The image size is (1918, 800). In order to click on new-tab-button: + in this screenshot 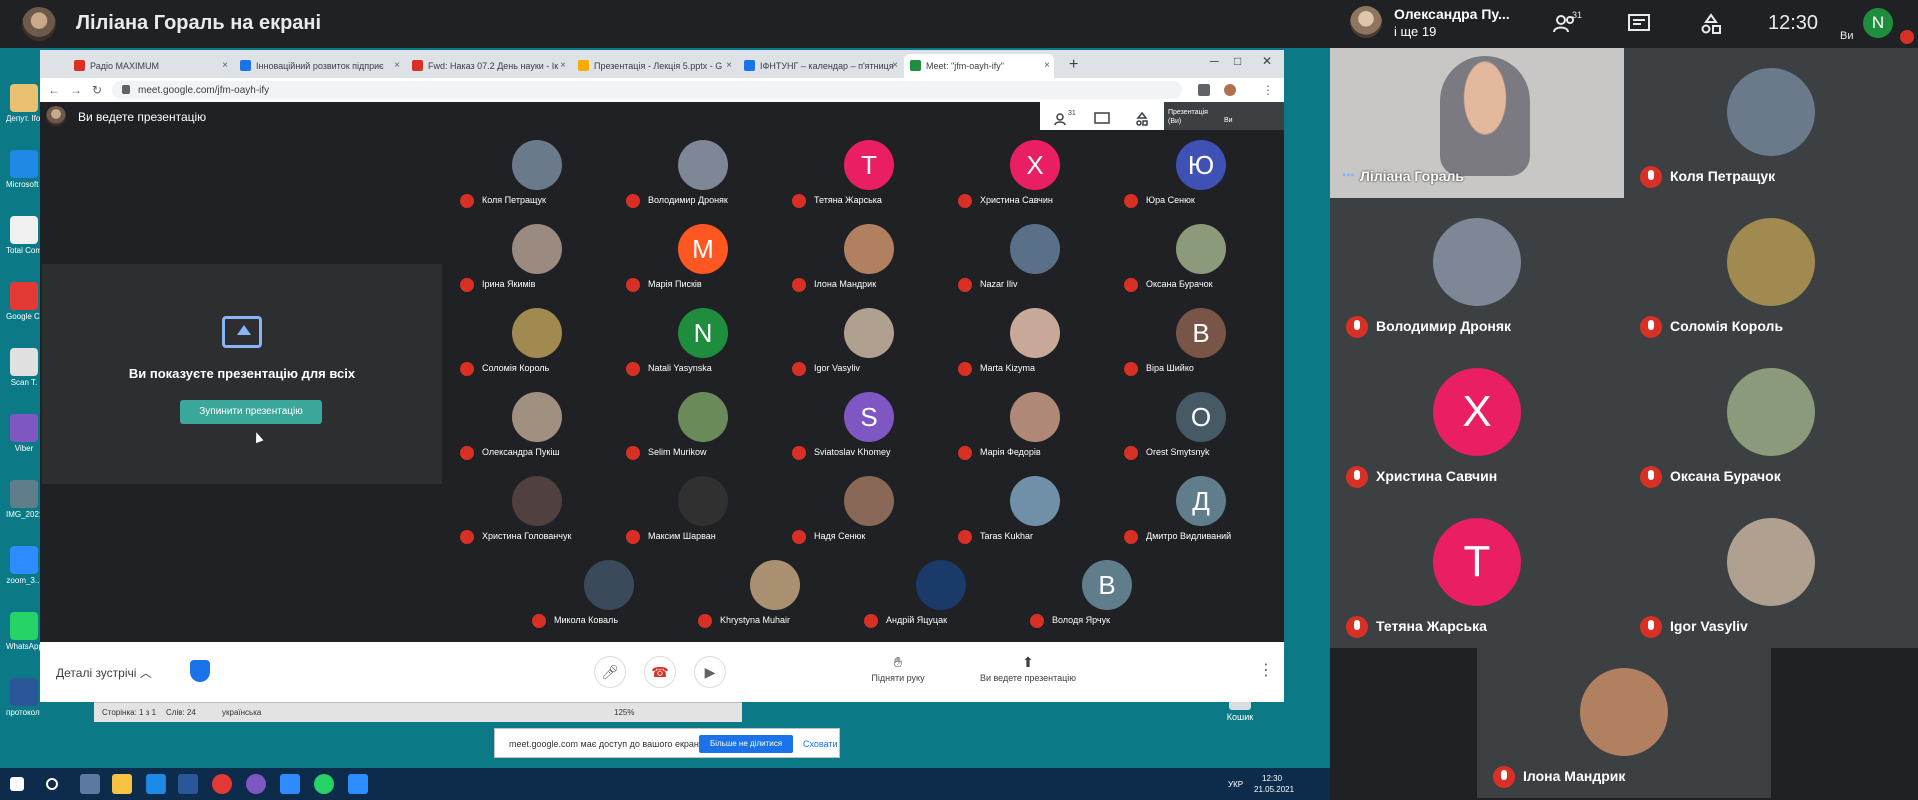, I will do `click(1073, 65)`.